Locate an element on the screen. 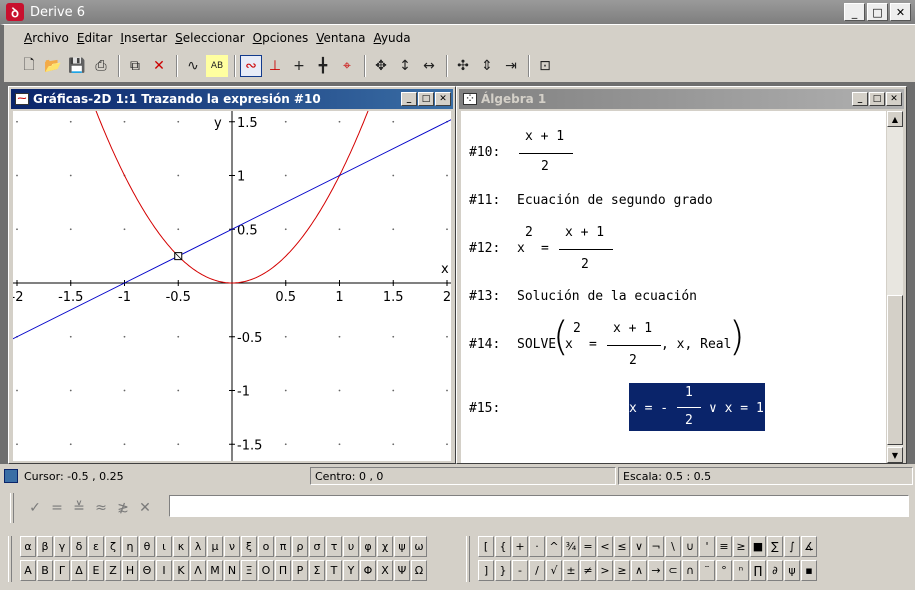 The width and height of the screenshot is (915, 590). math-symbol-key: ° is located at coordinates (724, 570).